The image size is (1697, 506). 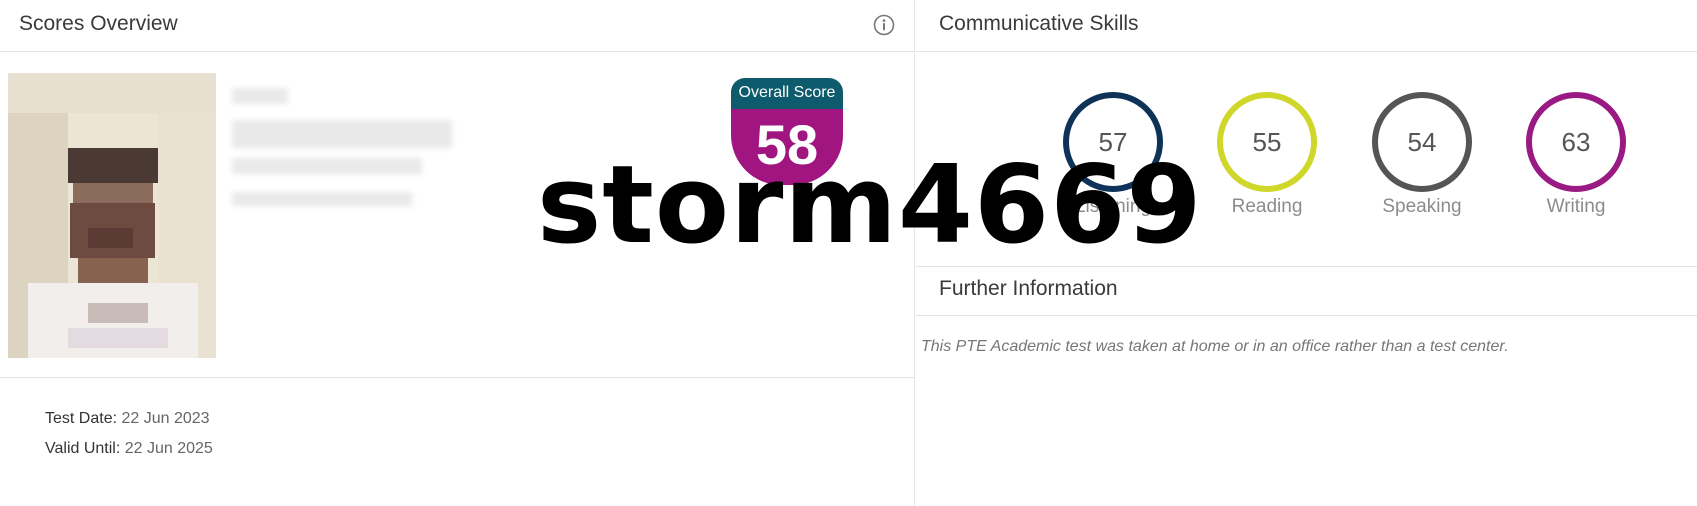 I want to click on watermark-text: storm4669, so click(x=870, y=205).